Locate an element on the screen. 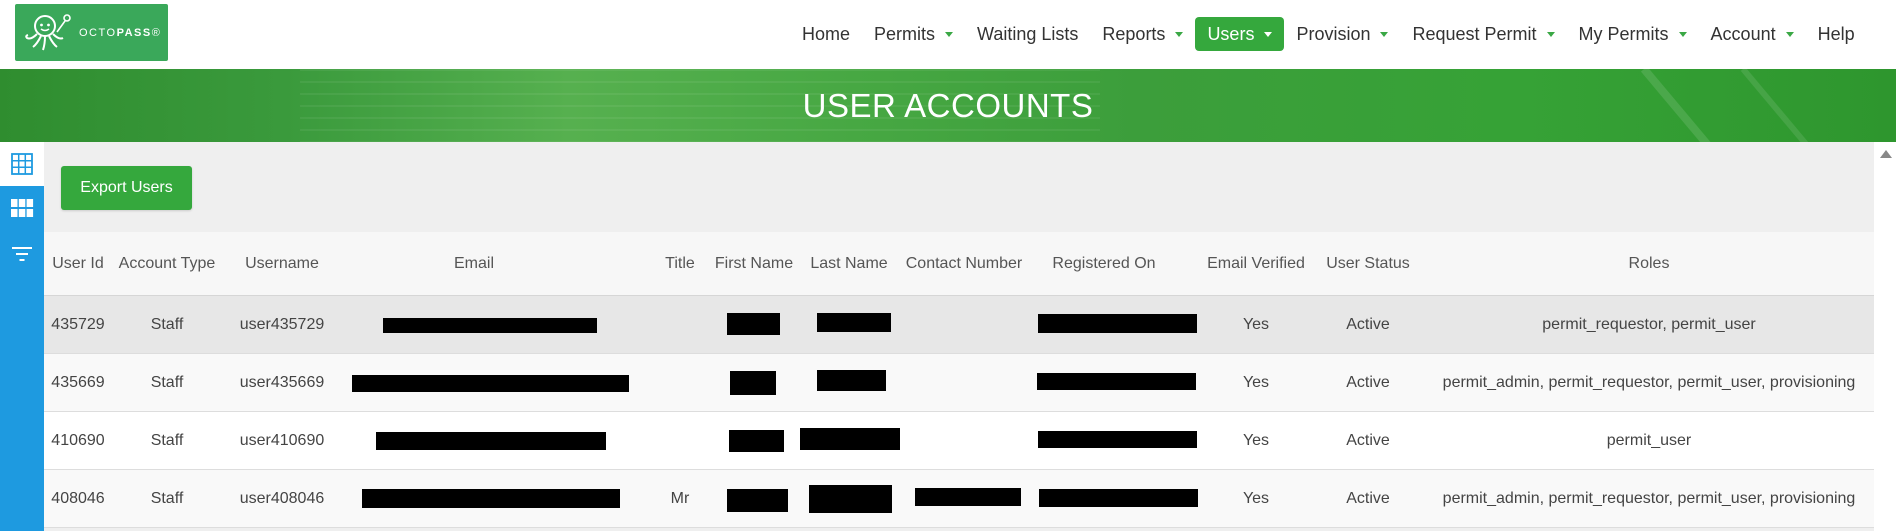 This screenshot has width=1896, height=531. nav-item-label: Provision is located at coordinates (1333, 33).